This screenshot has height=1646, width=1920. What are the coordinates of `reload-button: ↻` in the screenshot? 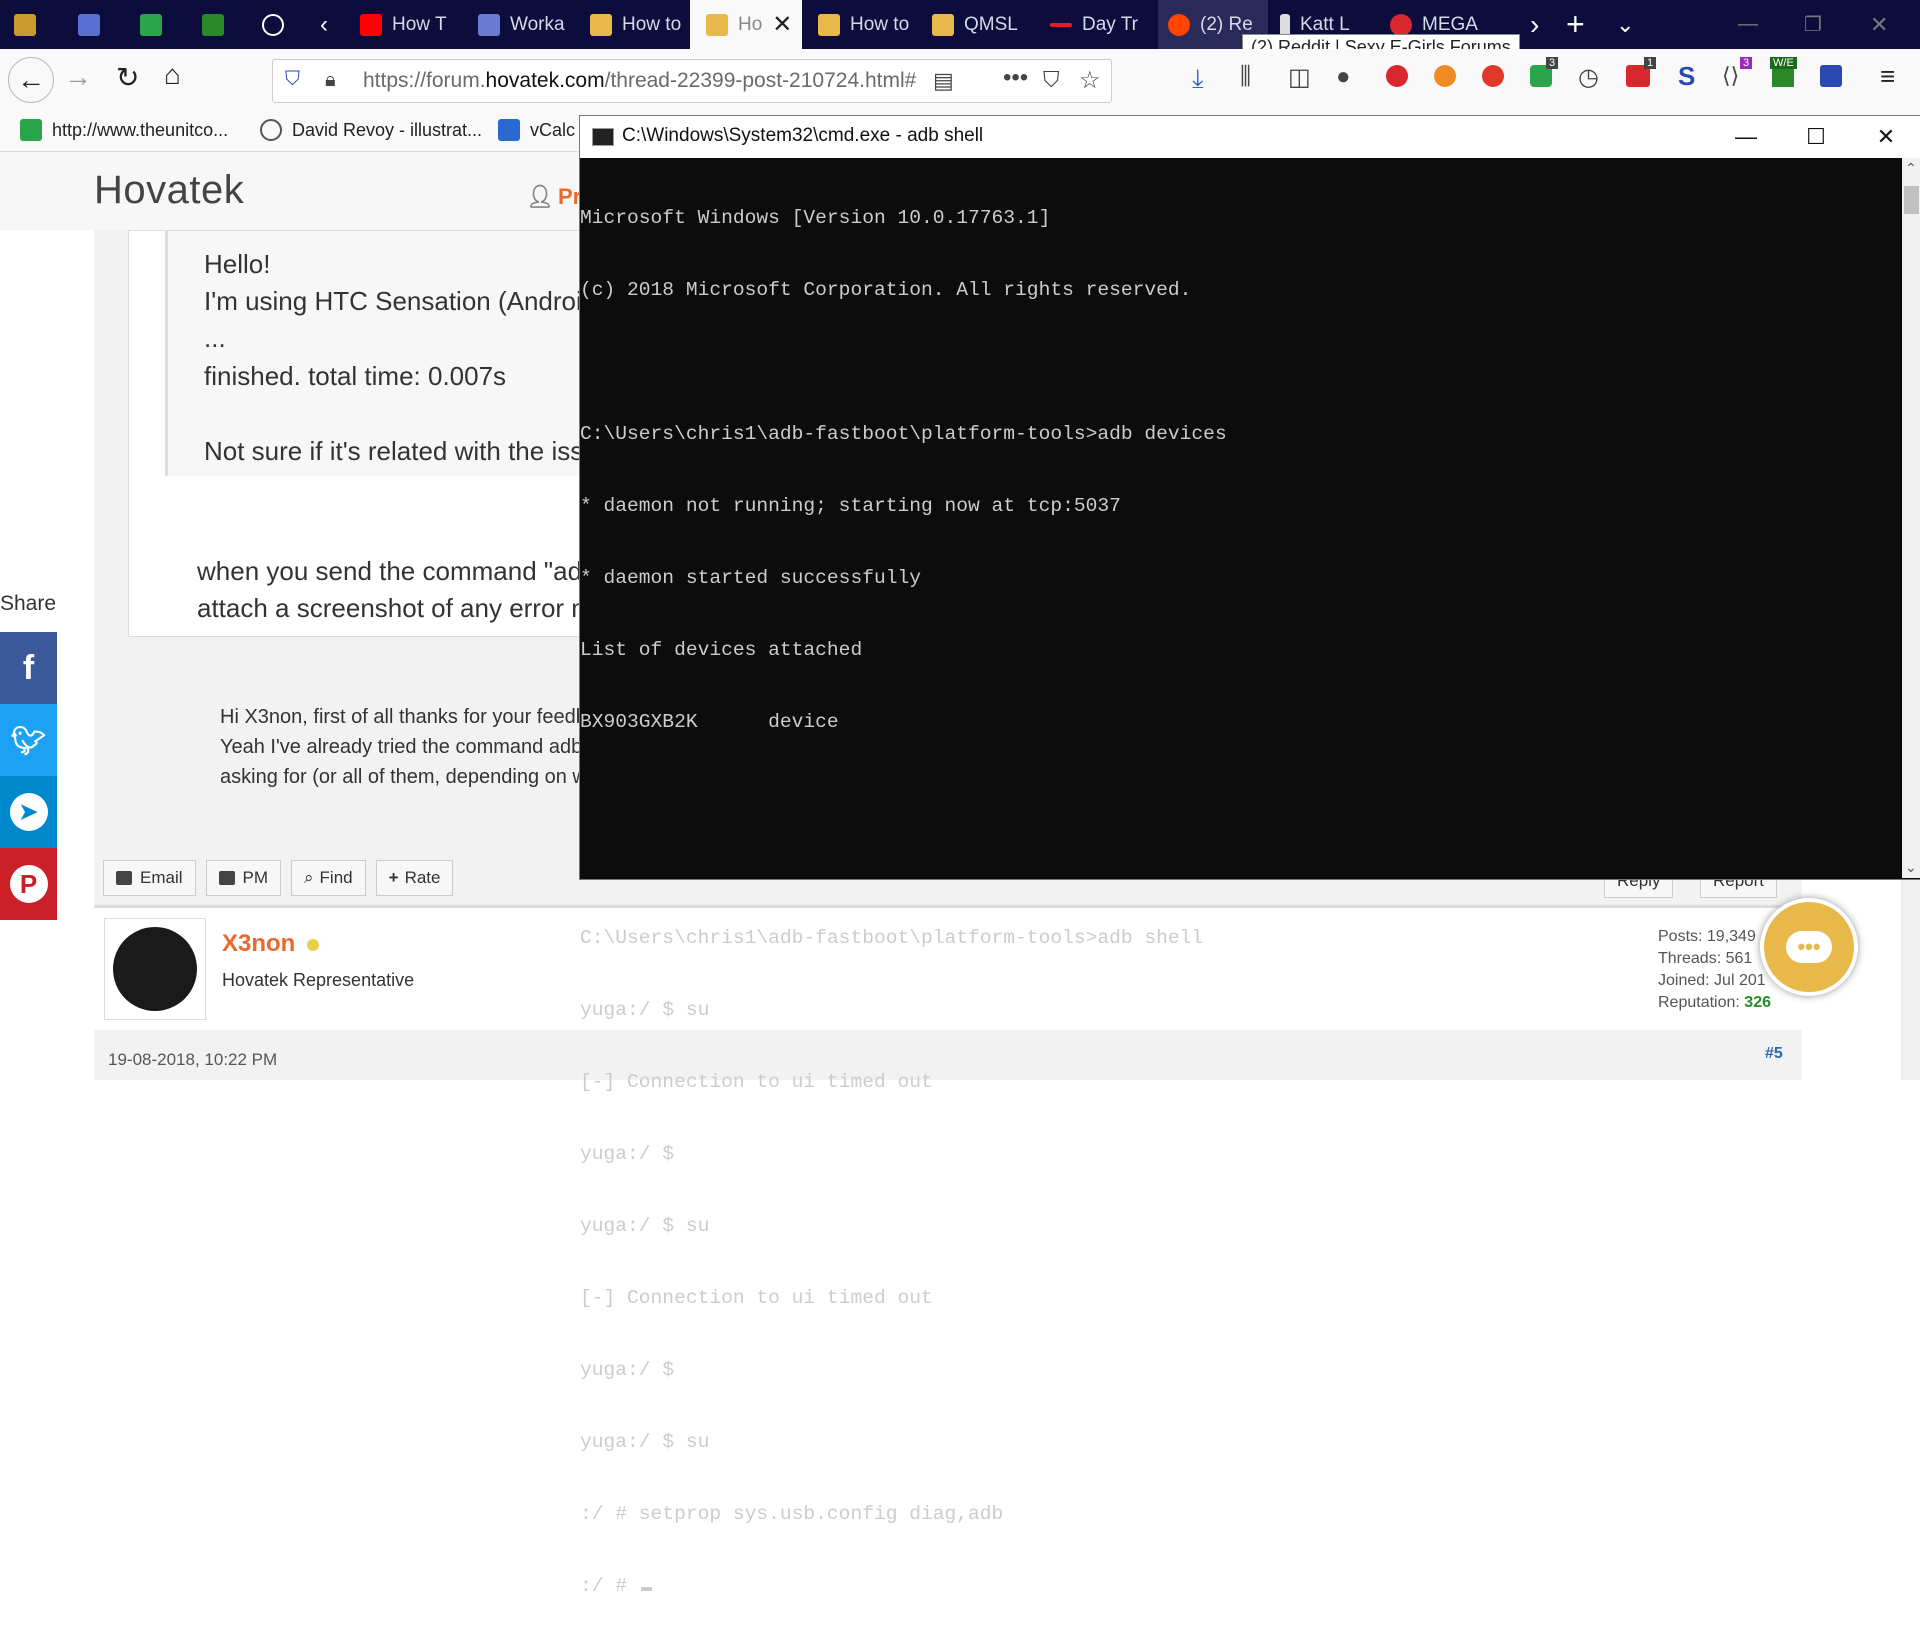 It's located at (127, 77).